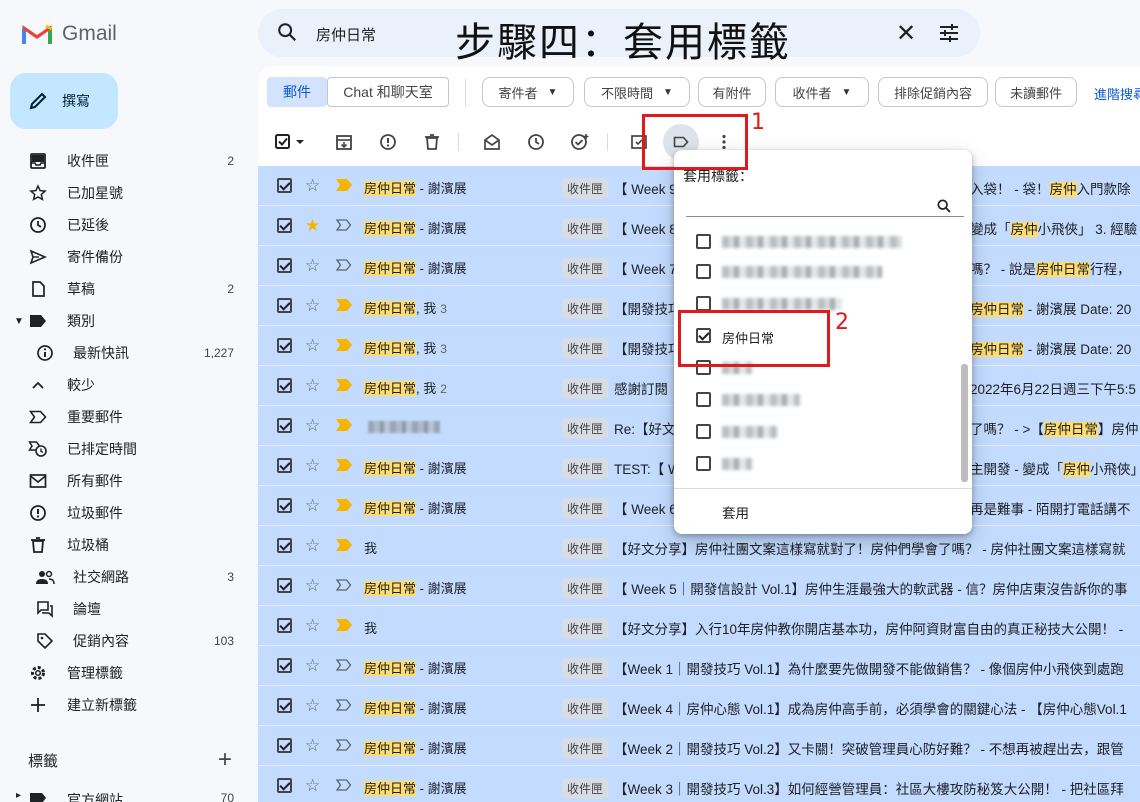 This screenshot has height=802, width=1140. What do you see at coordinates (388, 142) in the screenshot?
I see `report-spam-icon` at bounding box center [388, 142].